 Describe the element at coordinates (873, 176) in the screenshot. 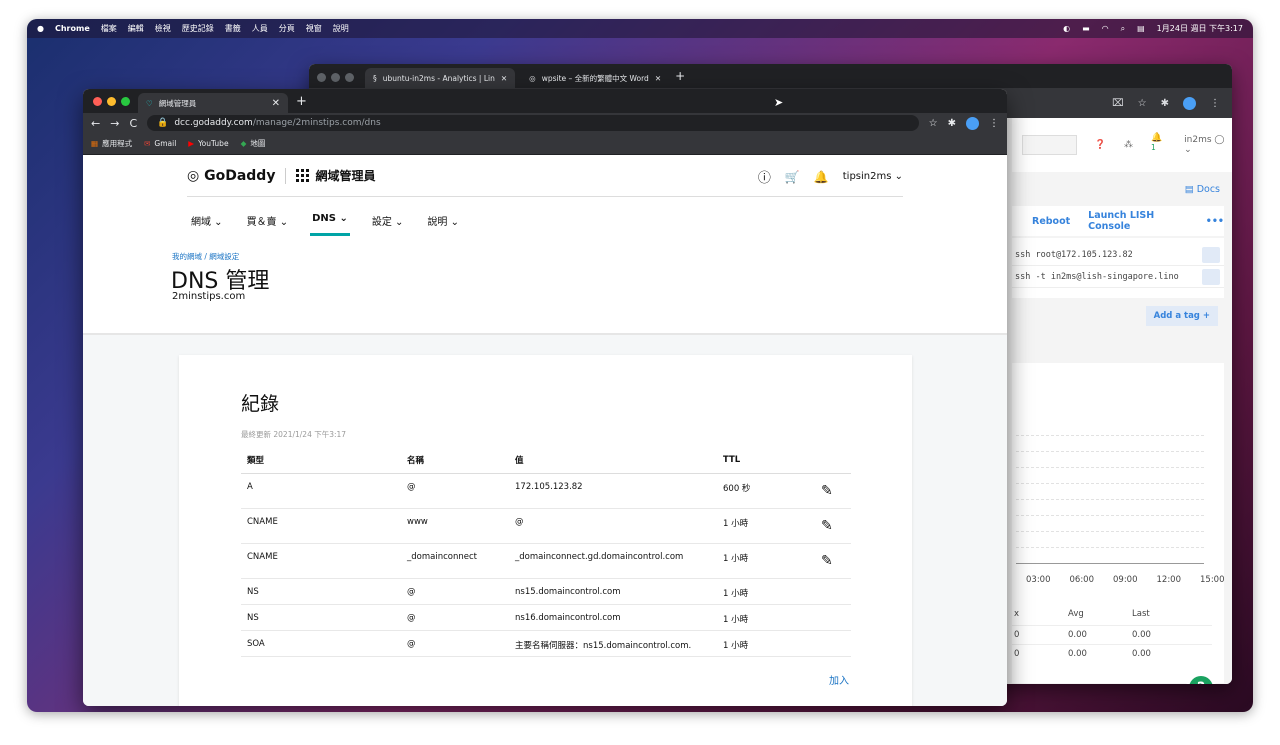

I see `account-menu: tipsin2ms ⌄` at that location.